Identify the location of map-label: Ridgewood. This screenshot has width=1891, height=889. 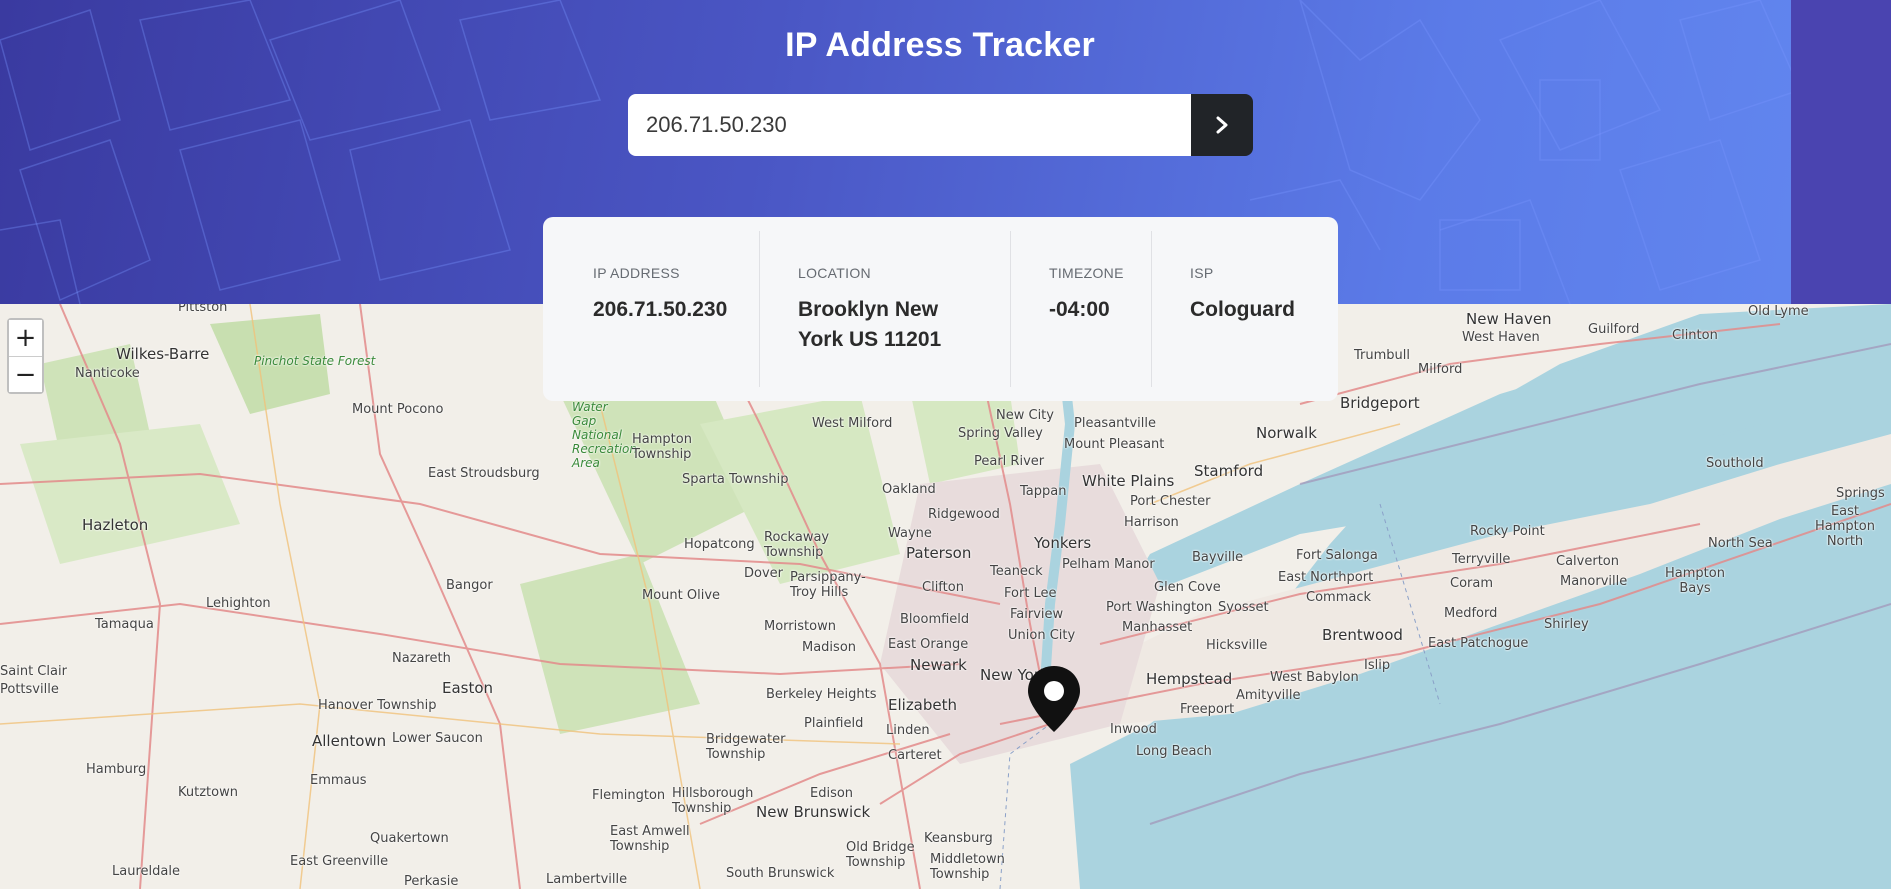
(964, 514).